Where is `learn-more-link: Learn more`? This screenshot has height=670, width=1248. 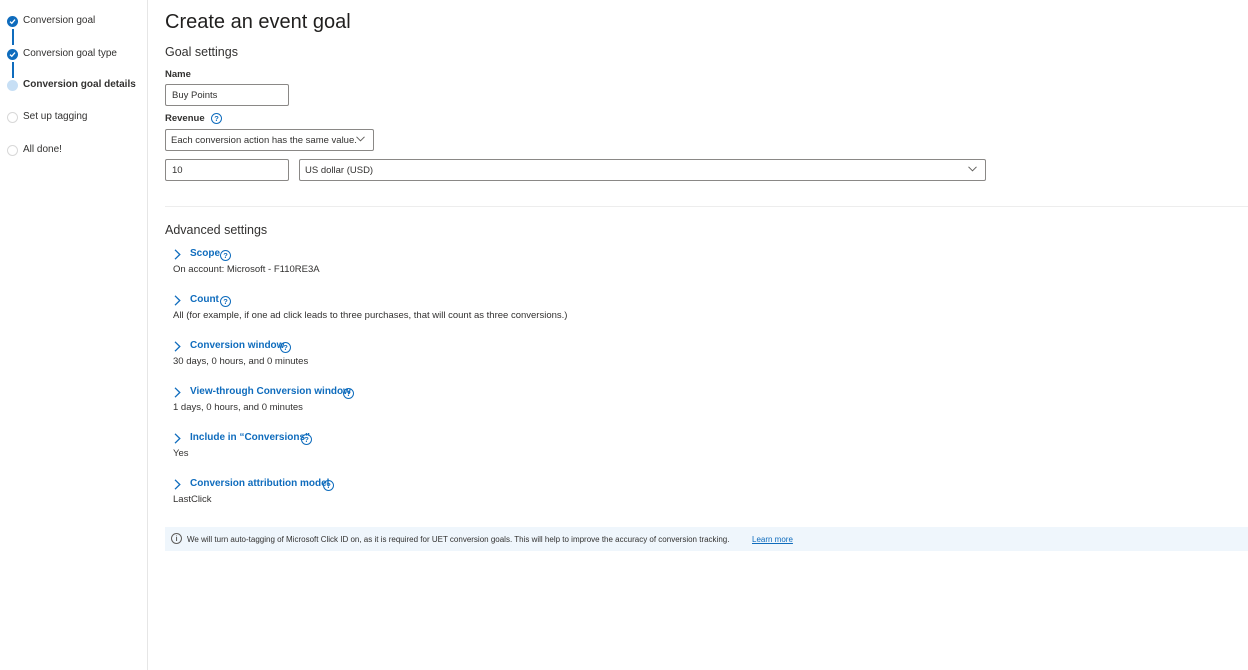
learn-more-link: Learn more is located at coordinates (772, 539).